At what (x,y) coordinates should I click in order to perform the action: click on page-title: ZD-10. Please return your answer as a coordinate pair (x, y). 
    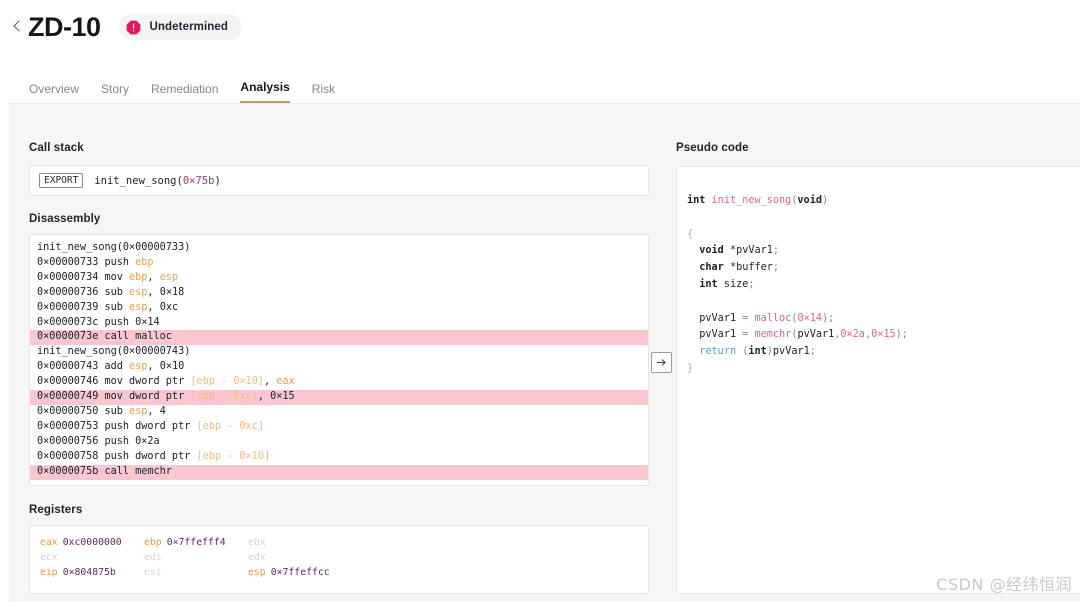
    Looking at the image, I should click on (64, 27).